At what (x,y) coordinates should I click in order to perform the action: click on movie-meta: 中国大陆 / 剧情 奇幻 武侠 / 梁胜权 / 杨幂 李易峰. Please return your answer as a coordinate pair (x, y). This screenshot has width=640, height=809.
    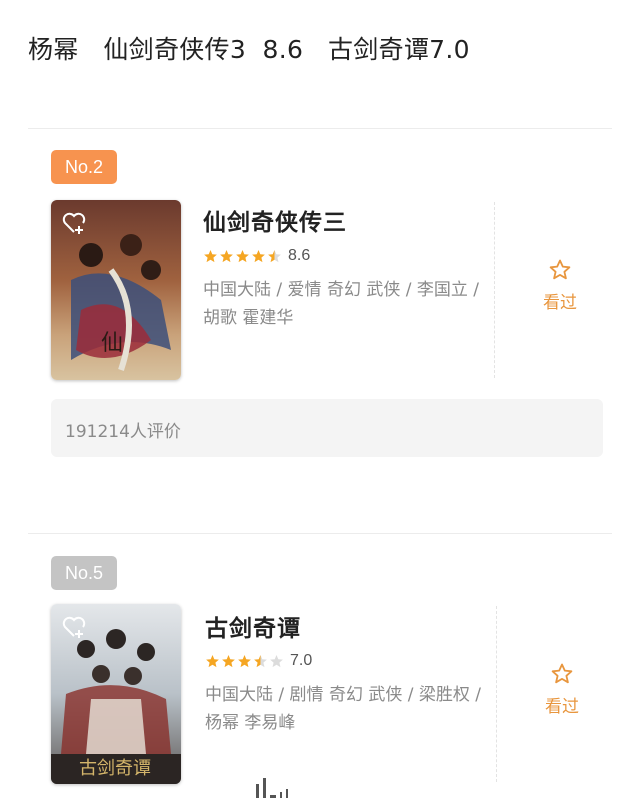
    Looking at the image, I should click on (343, 709).